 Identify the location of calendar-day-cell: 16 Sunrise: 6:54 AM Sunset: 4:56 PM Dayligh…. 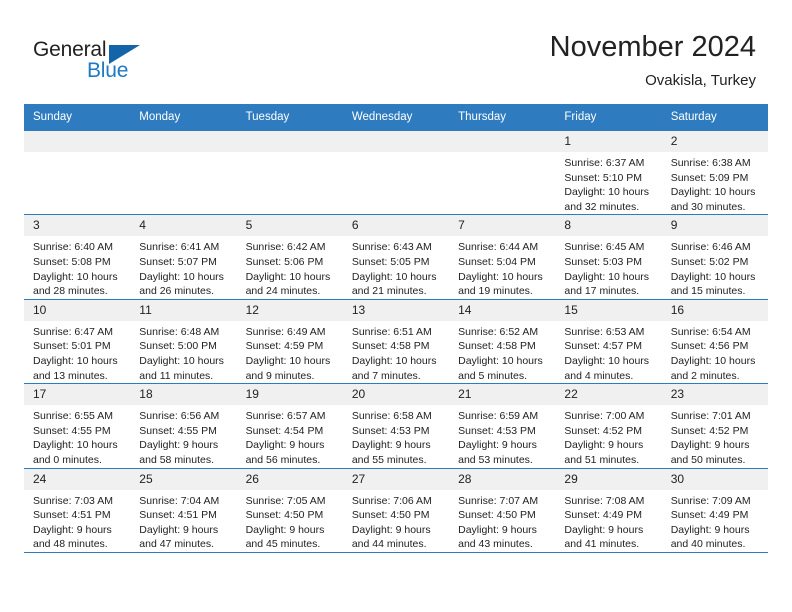
(714, 341).